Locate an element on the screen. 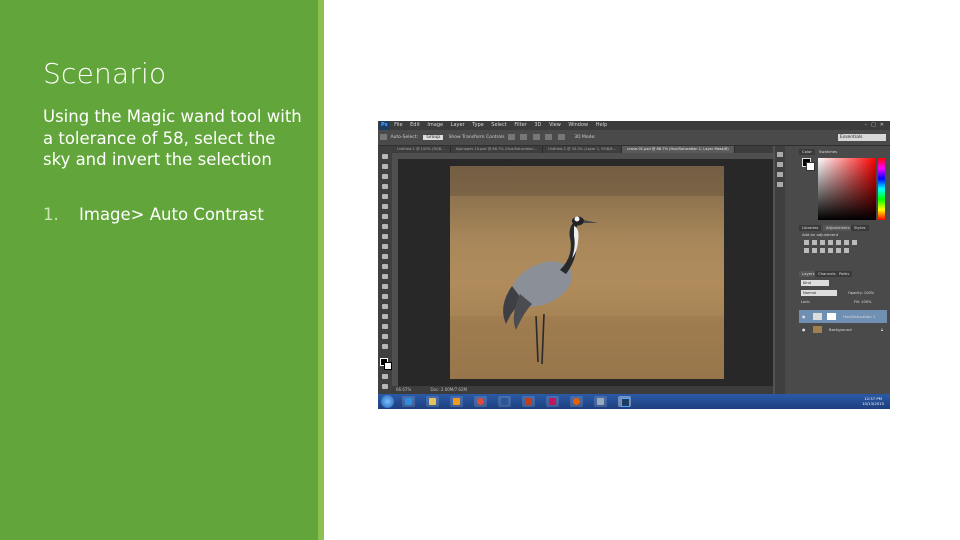 The image size is (960, 540). window-controls: –□✕ is located at coordinates (876, 125).